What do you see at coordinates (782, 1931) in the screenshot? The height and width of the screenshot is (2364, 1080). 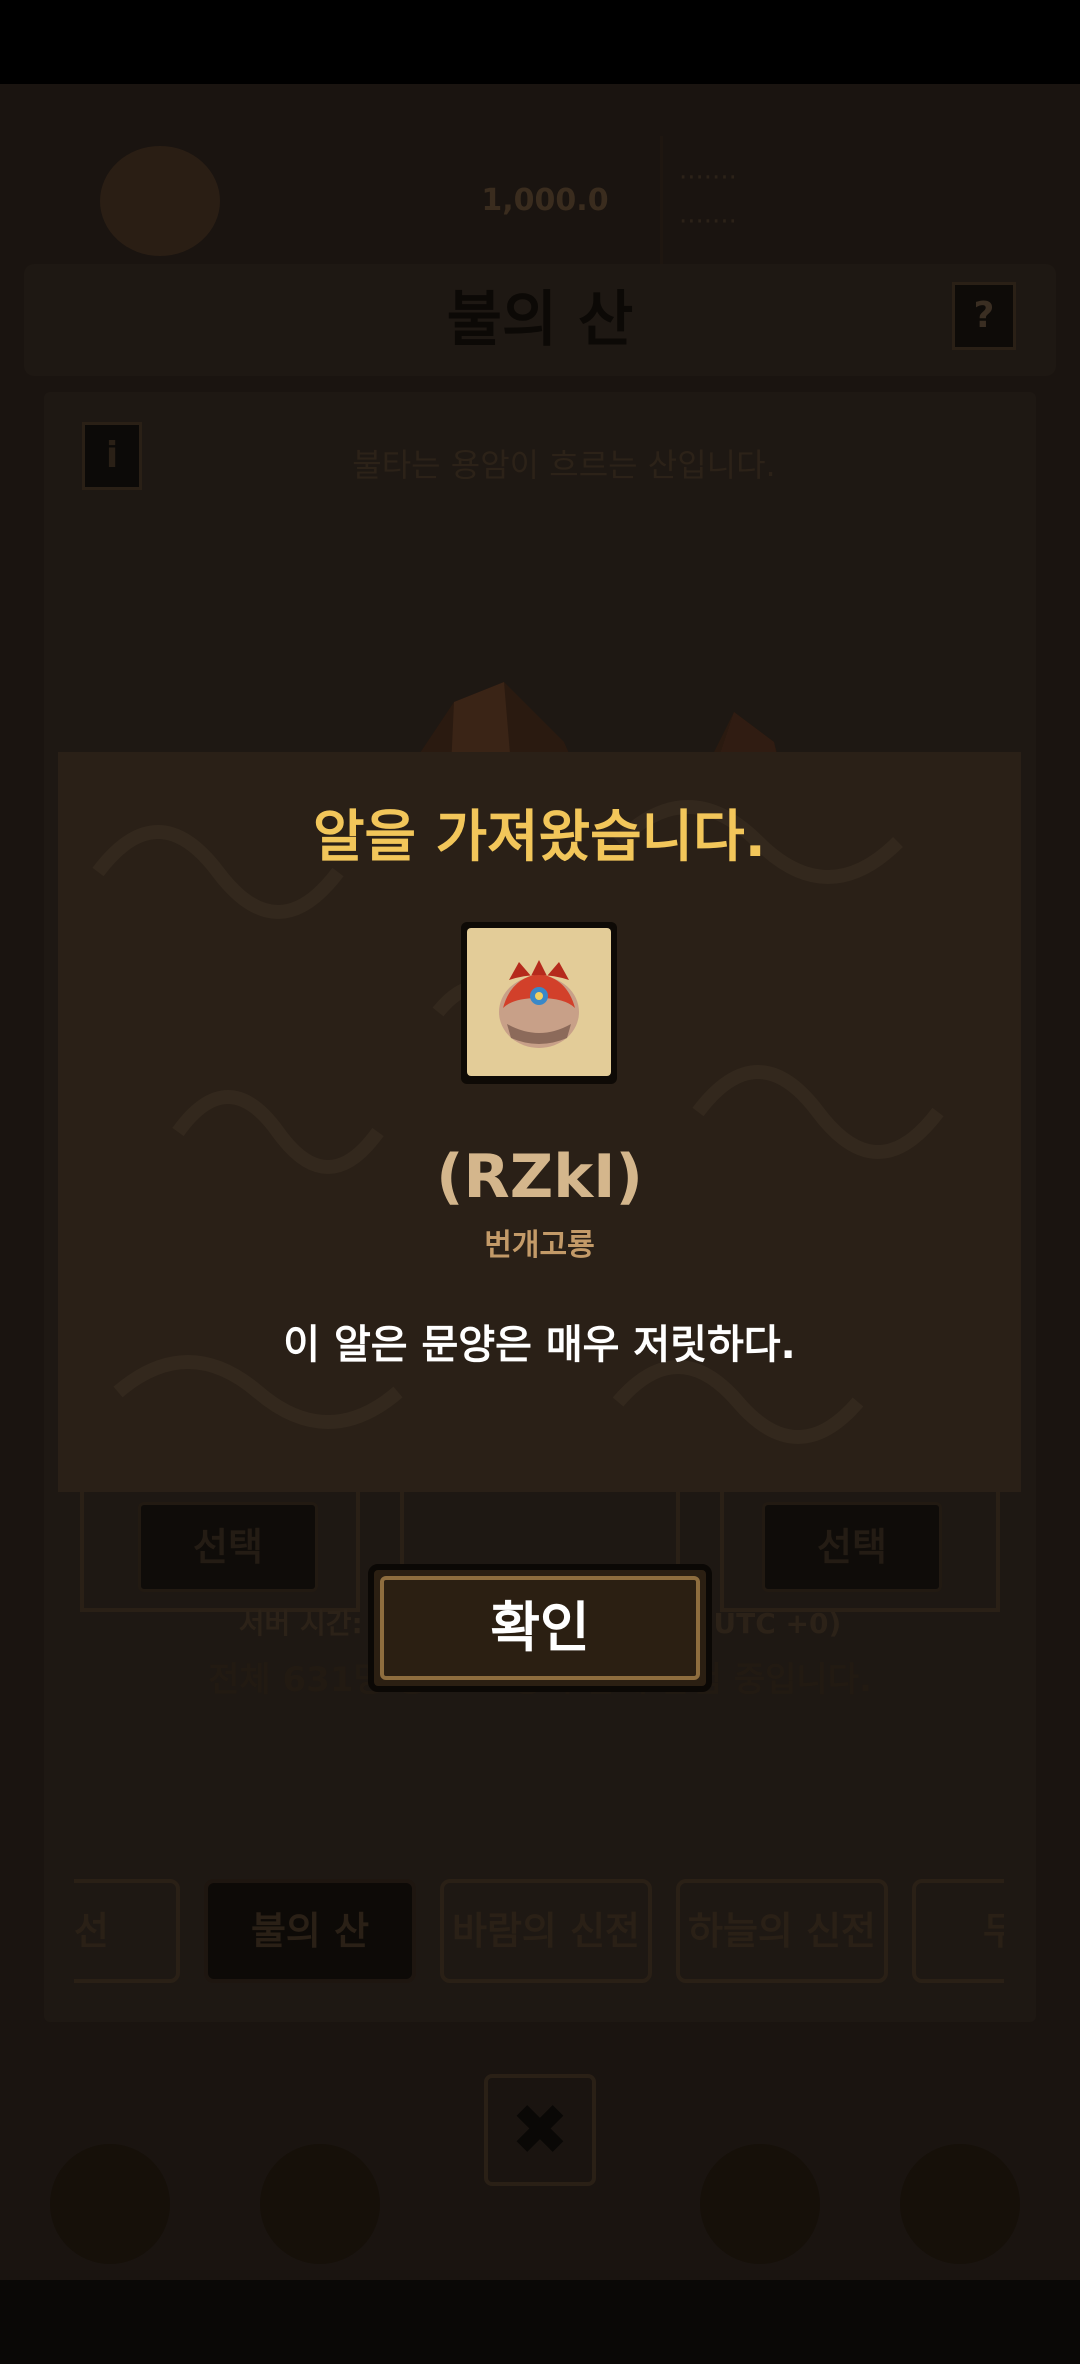 I see `tab-sky-temple: 하늘의 신전` at bounding box center [782, 1931].